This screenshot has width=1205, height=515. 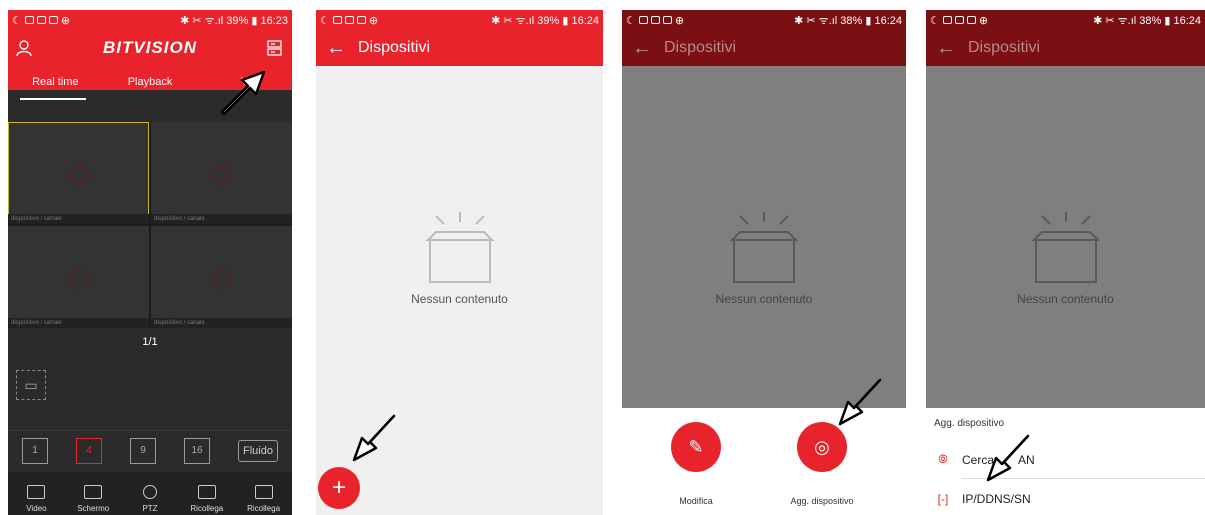 What do you see at coordinates (150, 20) in the screenshot?
I see `status-bar: ☾ ⊕ ✱ ✂ ᯤ.ıl 39% ▮ 16:23` at bounding box center [150, 20].